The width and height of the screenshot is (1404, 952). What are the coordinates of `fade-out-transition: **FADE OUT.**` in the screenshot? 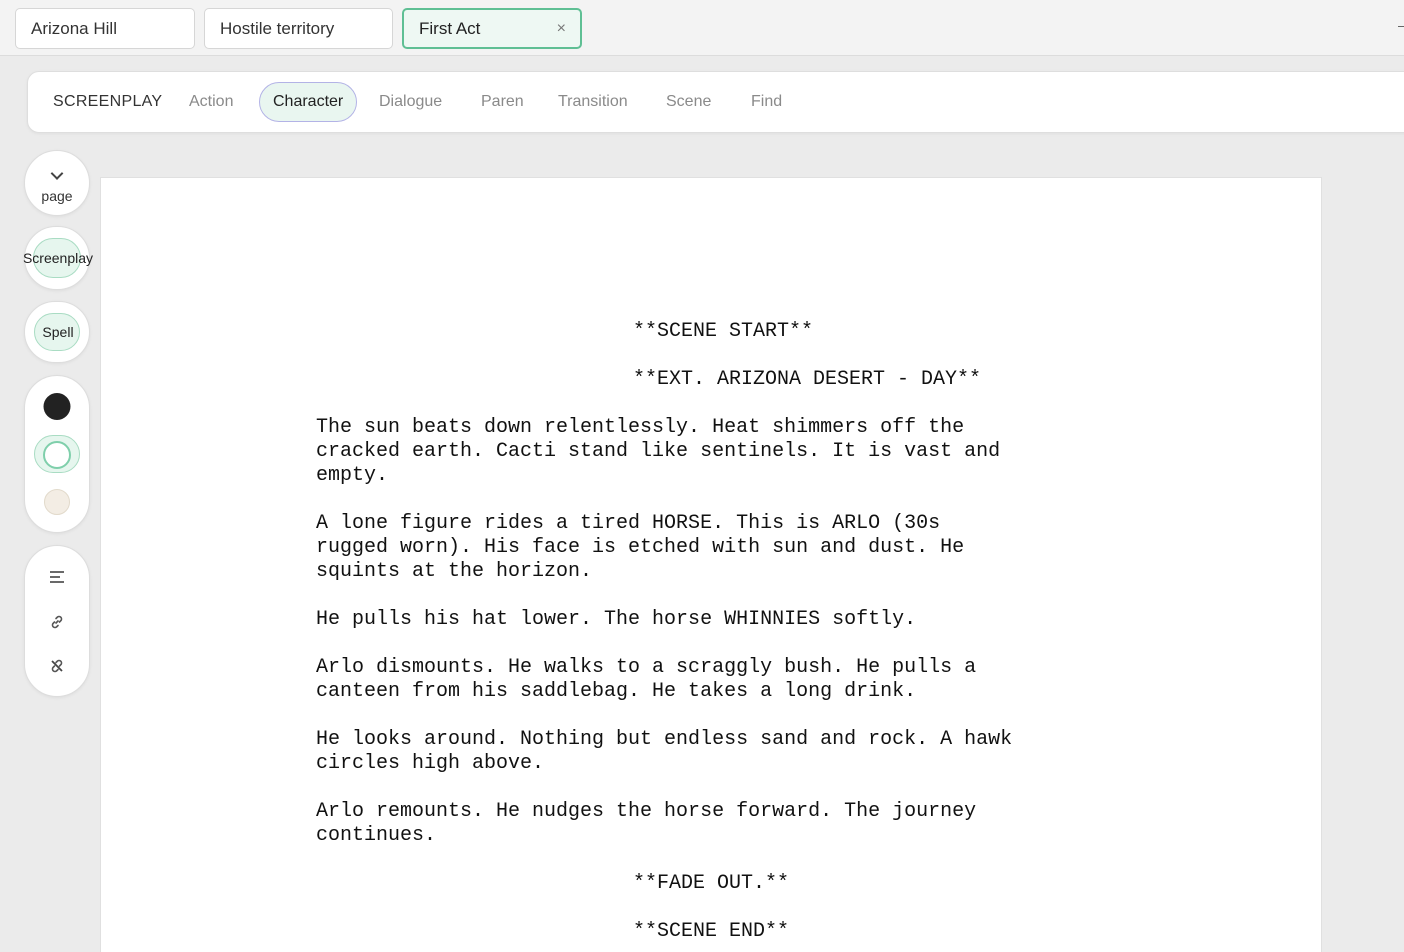 It's located at (711, 883).